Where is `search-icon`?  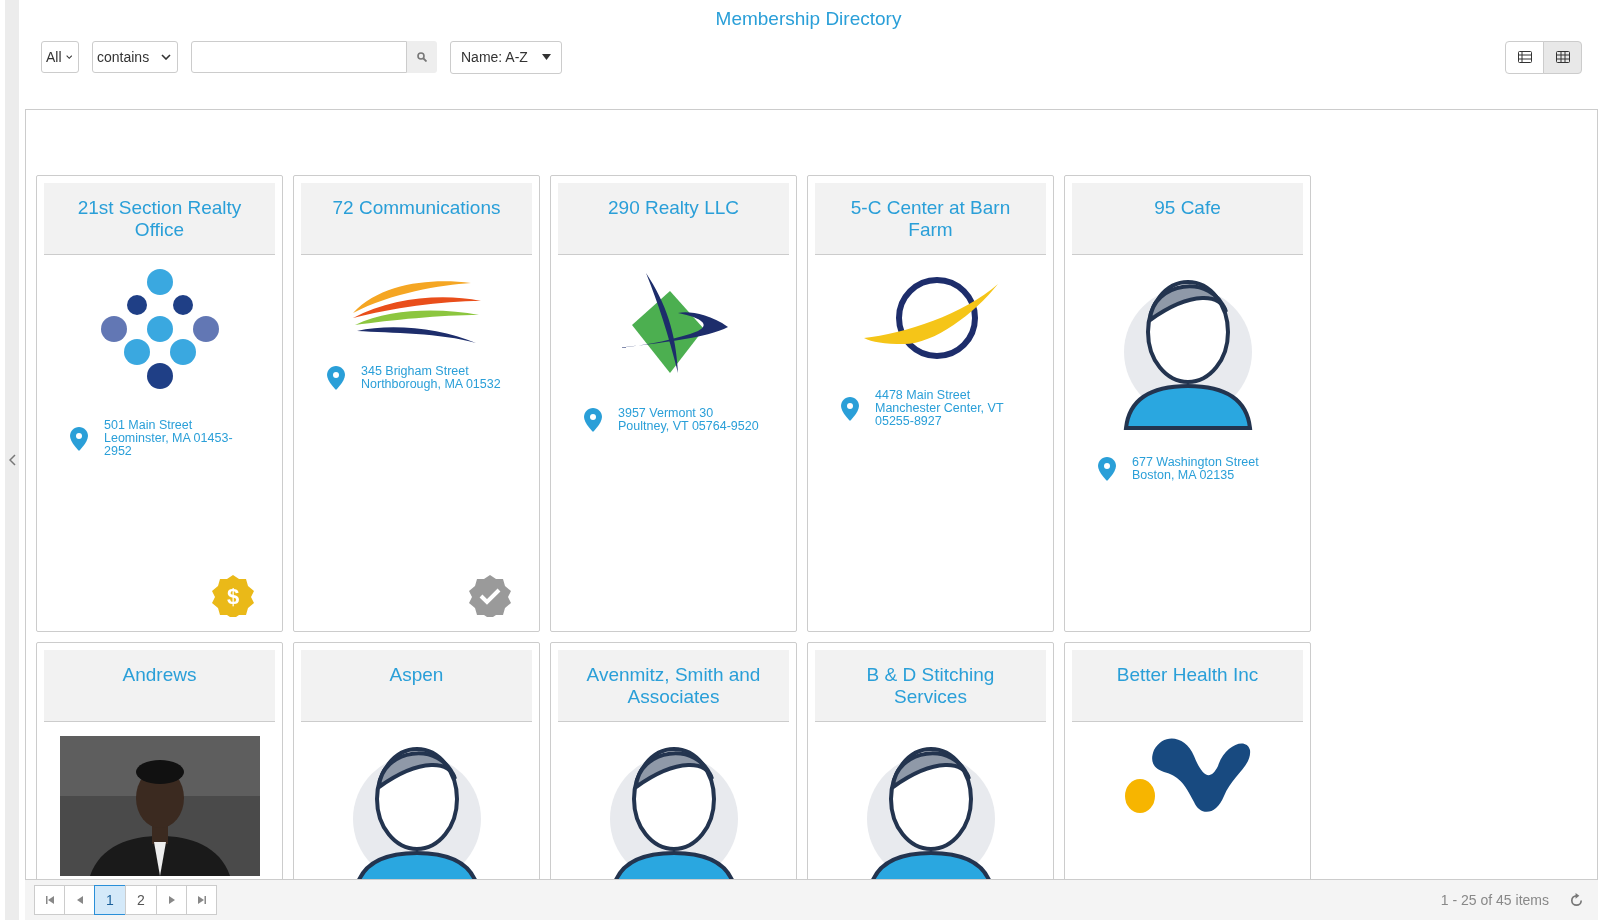
search-icon is located at coordinates (422, 57).